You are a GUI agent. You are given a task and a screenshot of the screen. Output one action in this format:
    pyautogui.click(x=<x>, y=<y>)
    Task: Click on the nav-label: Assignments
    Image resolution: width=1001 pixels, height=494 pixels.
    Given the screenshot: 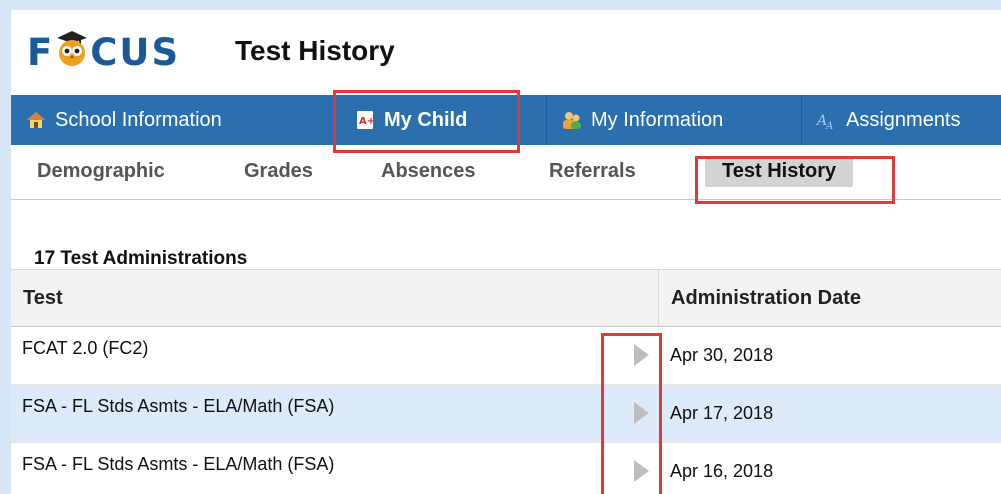 What is the action you would take?
    pyautogui.click(x=903, y=119)
    